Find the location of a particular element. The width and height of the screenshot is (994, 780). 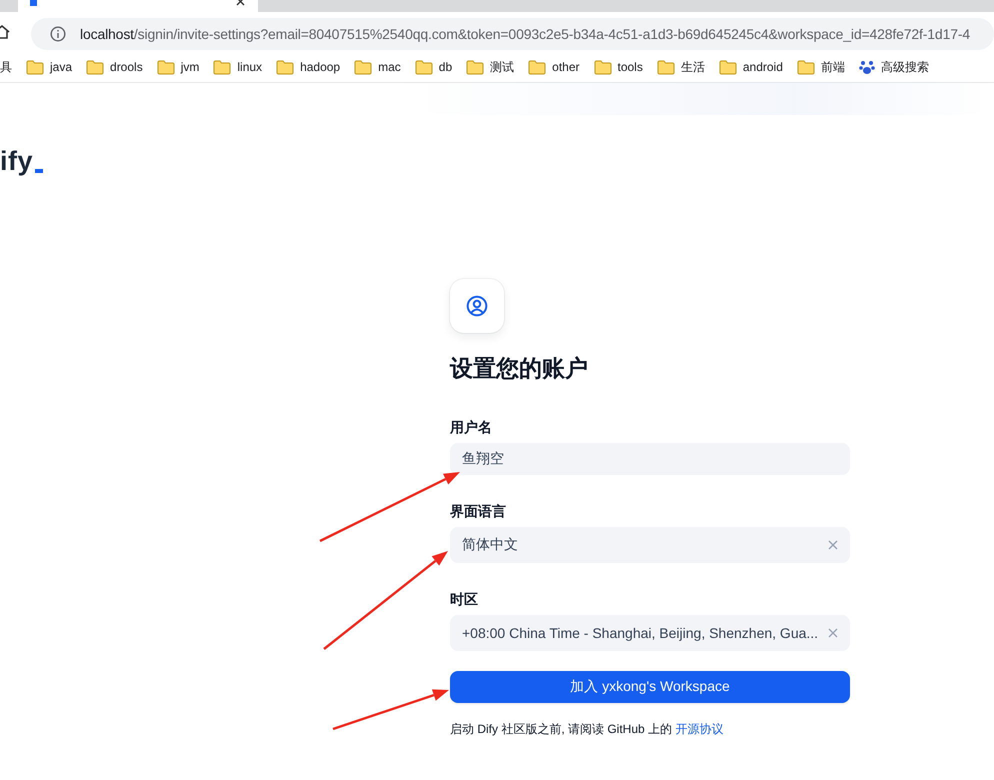

address-bar: localhost/signin/invite-settings?email=80407515%2540qq.com&token=0093c2e5-b34a-4c51-a1d3-b69d645245c4&workspace_id=428fe72f-1d17-4 is located at coordinates (512, 34).